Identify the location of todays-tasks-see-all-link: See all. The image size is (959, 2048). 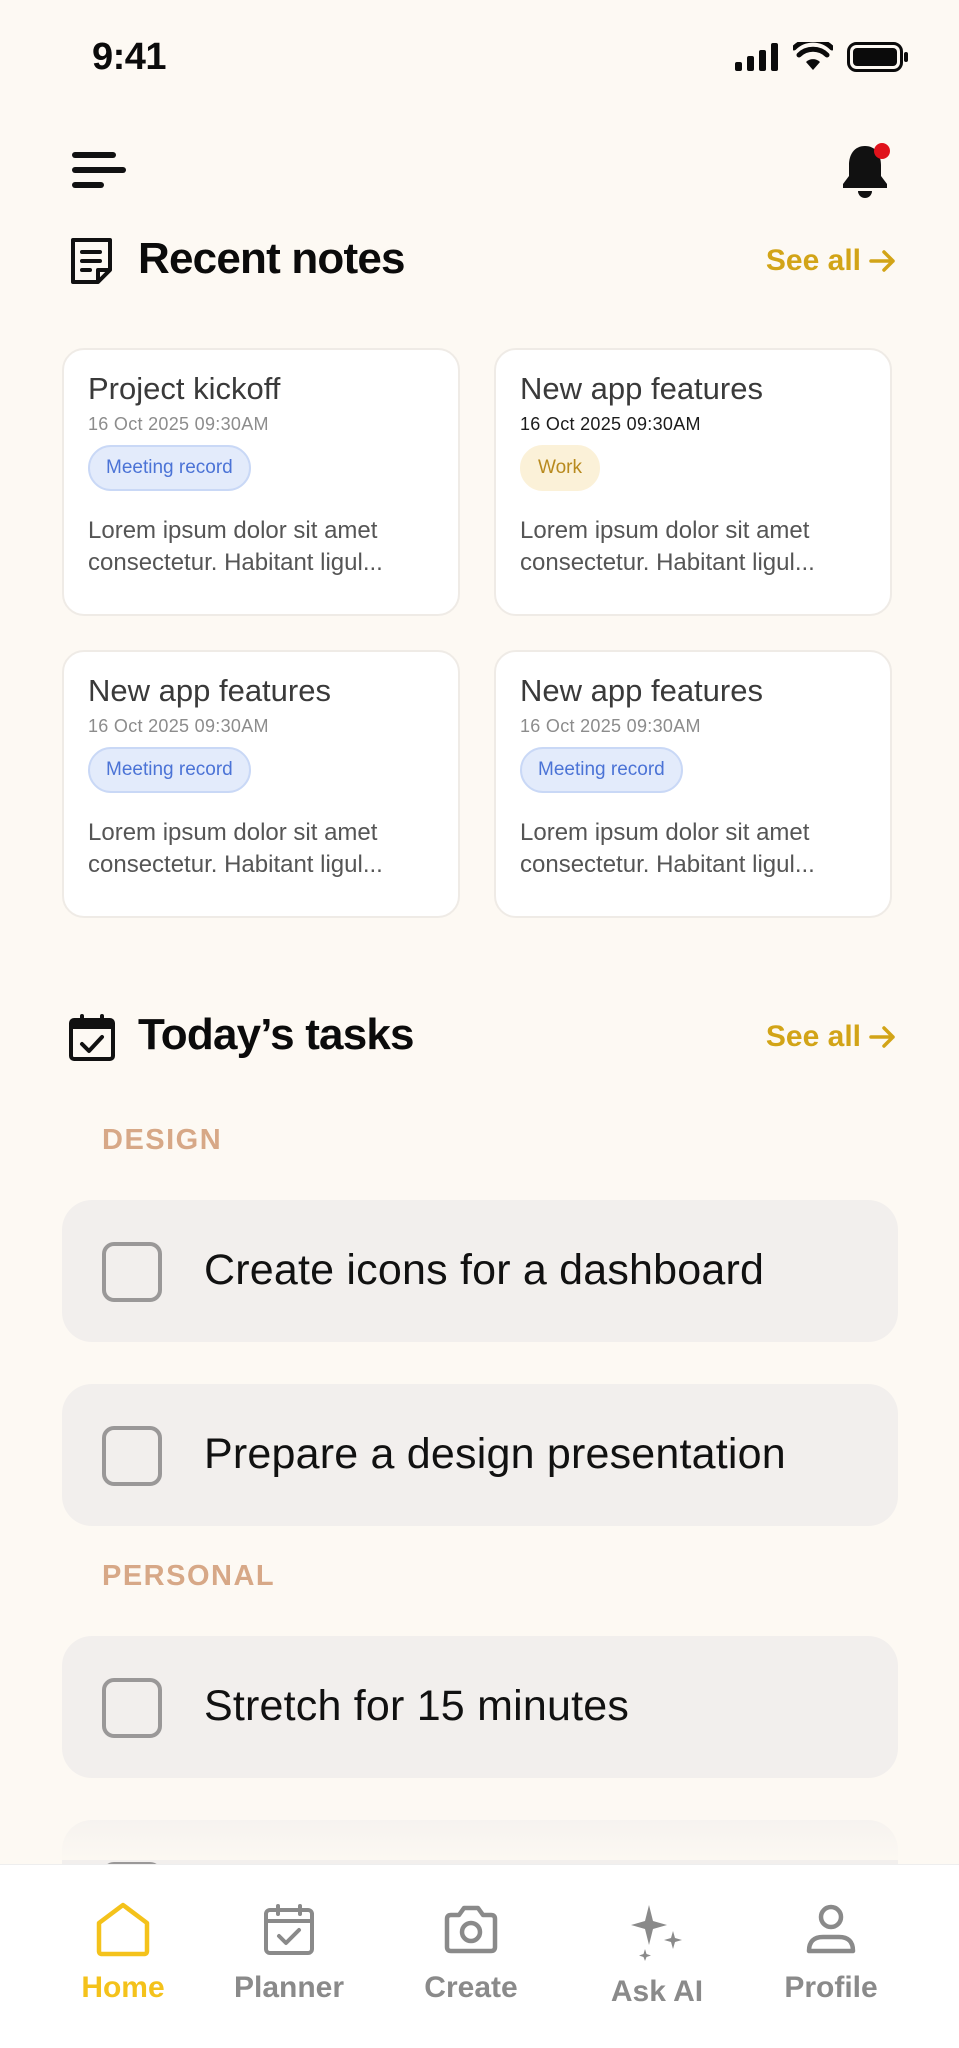
(831, 1037).